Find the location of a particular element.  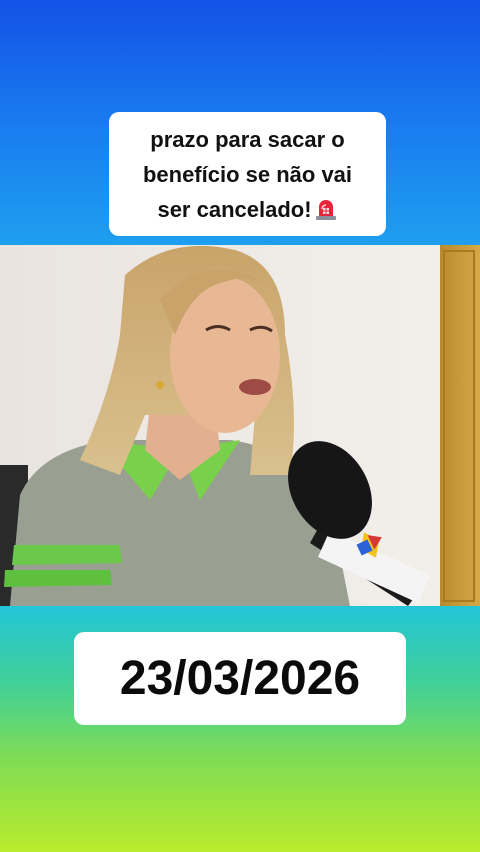

caption-line-3: ser cancelado! is located at coordinates (247, 209).